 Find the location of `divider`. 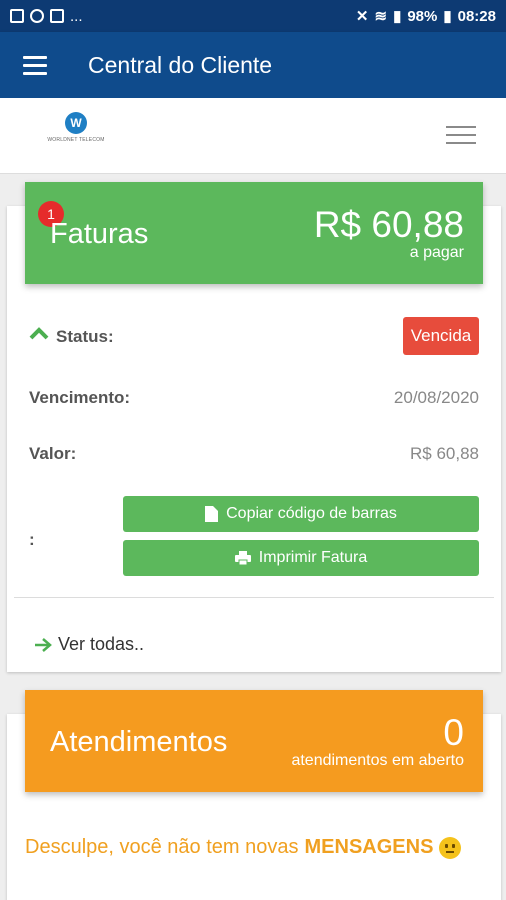

divider is located at coordinates (254, 597).